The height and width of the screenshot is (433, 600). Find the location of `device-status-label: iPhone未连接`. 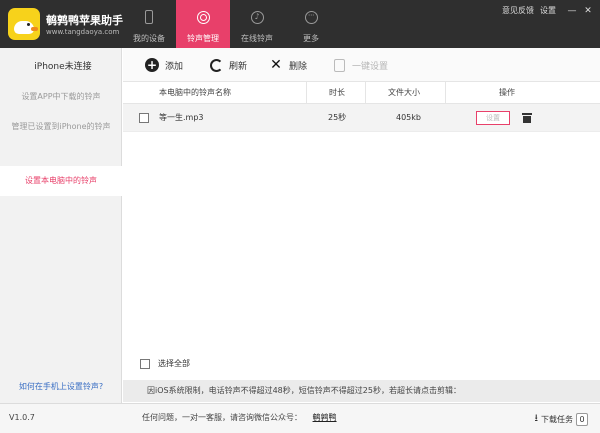

device-status-label: iPhone未连接 is located at coordinates (63, 66).